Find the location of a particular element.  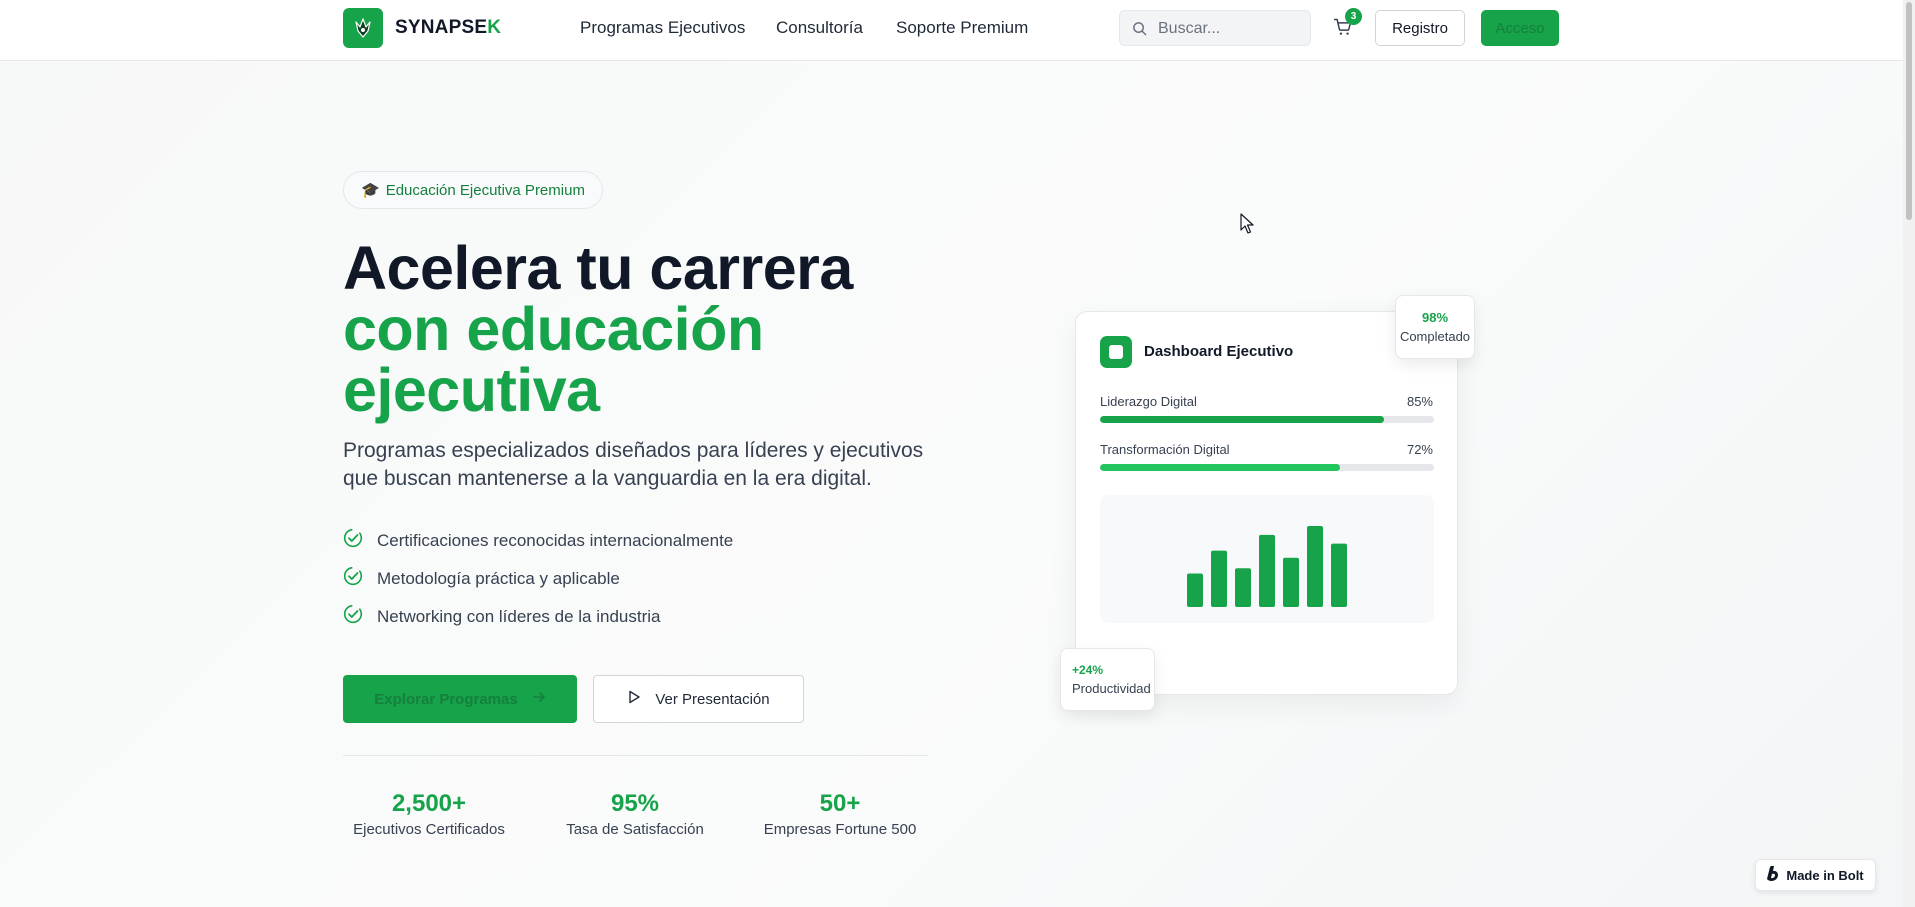

stat-value: 2,500+ is located at coordinates (429, 803).